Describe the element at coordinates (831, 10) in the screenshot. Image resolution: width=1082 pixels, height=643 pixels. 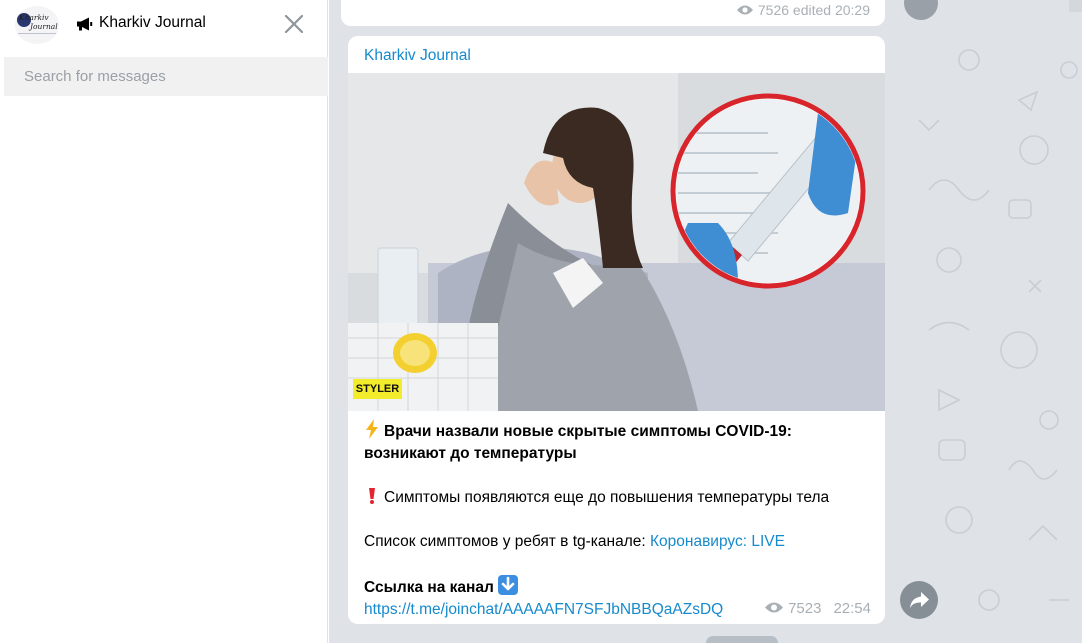
I see `previous-time: edited 20:29` at that location.